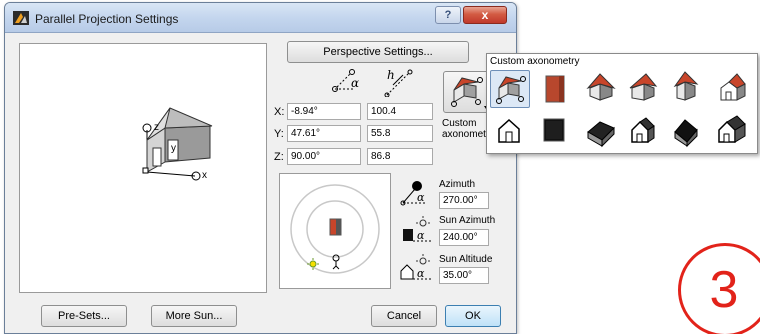 The height and width of the screenshot is (334, 760). What do you see at coordinates (467, 220) in the screenshot?
I see `sun-azimuth-label: Sun Azimuth` at bounding box center [467, 220].